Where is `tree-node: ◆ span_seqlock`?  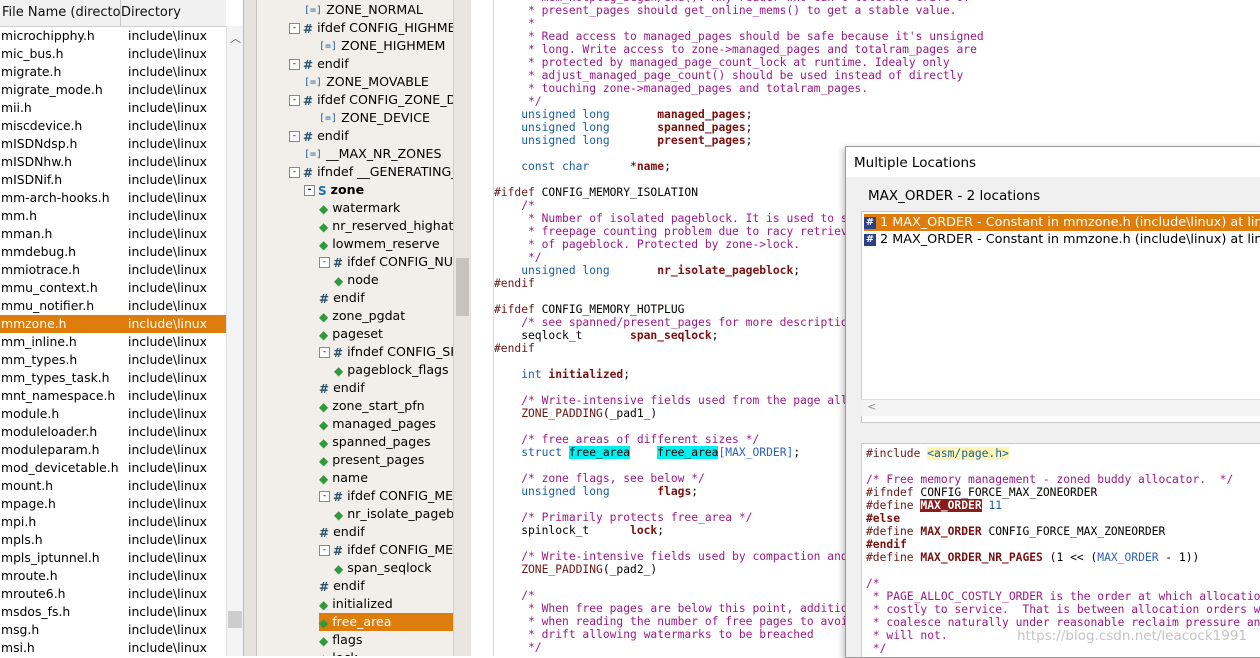
tree-node: ◆ span_seqlock is located at coordinates (383, 568).